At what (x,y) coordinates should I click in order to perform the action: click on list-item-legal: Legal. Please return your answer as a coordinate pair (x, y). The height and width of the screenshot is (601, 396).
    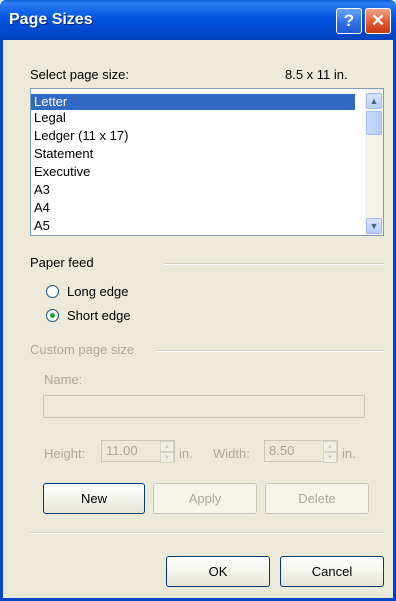
    Looking at the image, I should click on (193, 118).